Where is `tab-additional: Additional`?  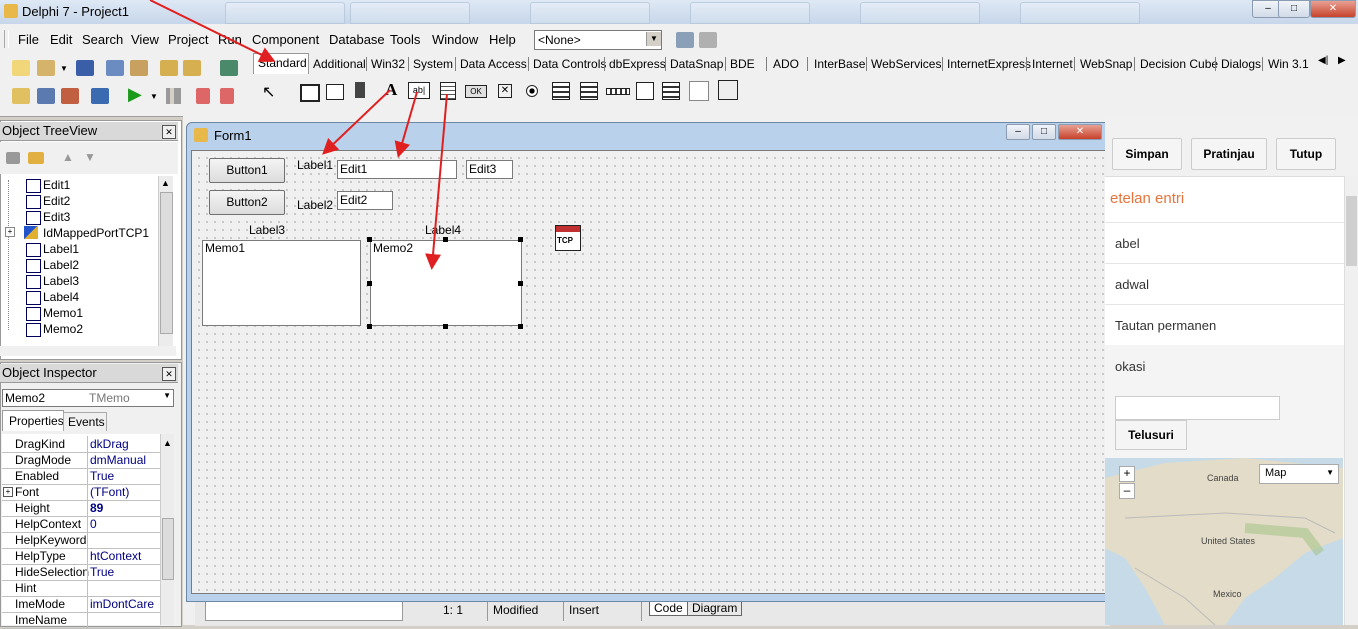 tab-additional: Additional is located at coordinates (339, 64).